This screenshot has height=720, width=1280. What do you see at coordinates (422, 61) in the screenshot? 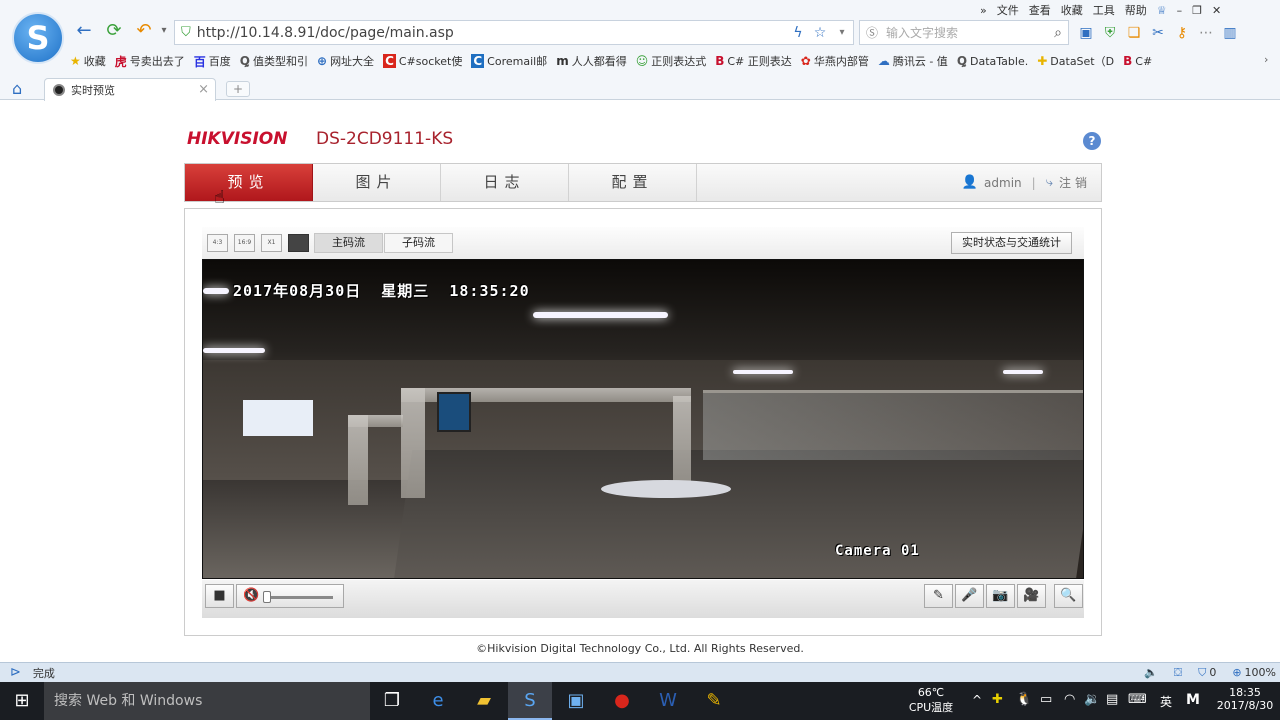
I see `fav-item: C C#socket使` at bounding box center [422, 61].